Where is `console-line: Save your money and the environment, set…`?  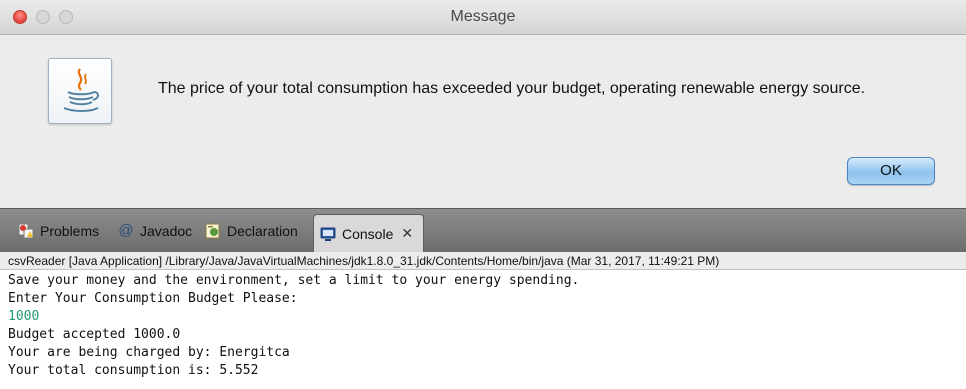
console-line: Save your money and the environment, set… is located at coordinates (294, 280).